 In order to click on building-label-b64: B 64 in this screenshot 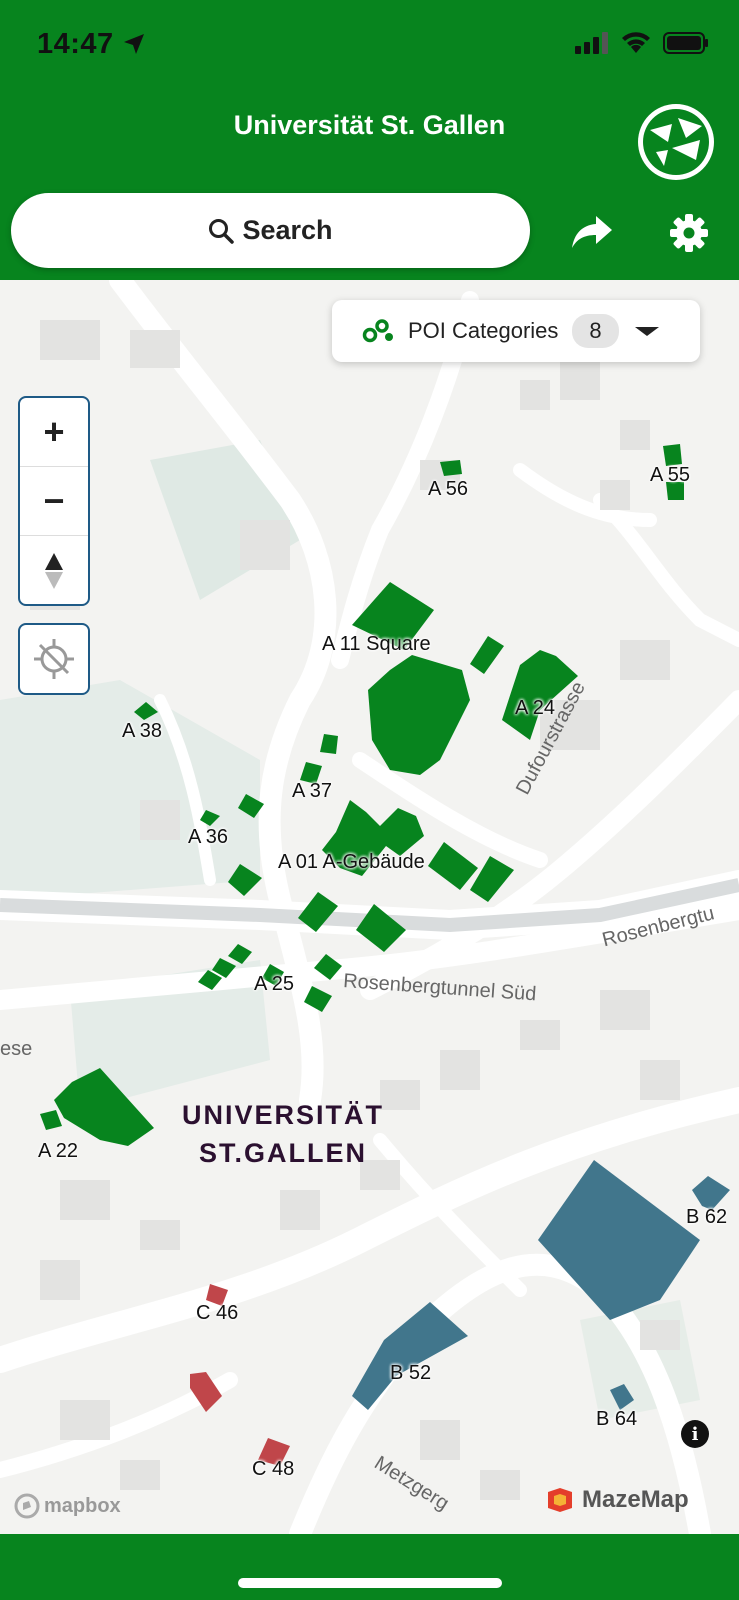, I will do `click(616, 1419)`.